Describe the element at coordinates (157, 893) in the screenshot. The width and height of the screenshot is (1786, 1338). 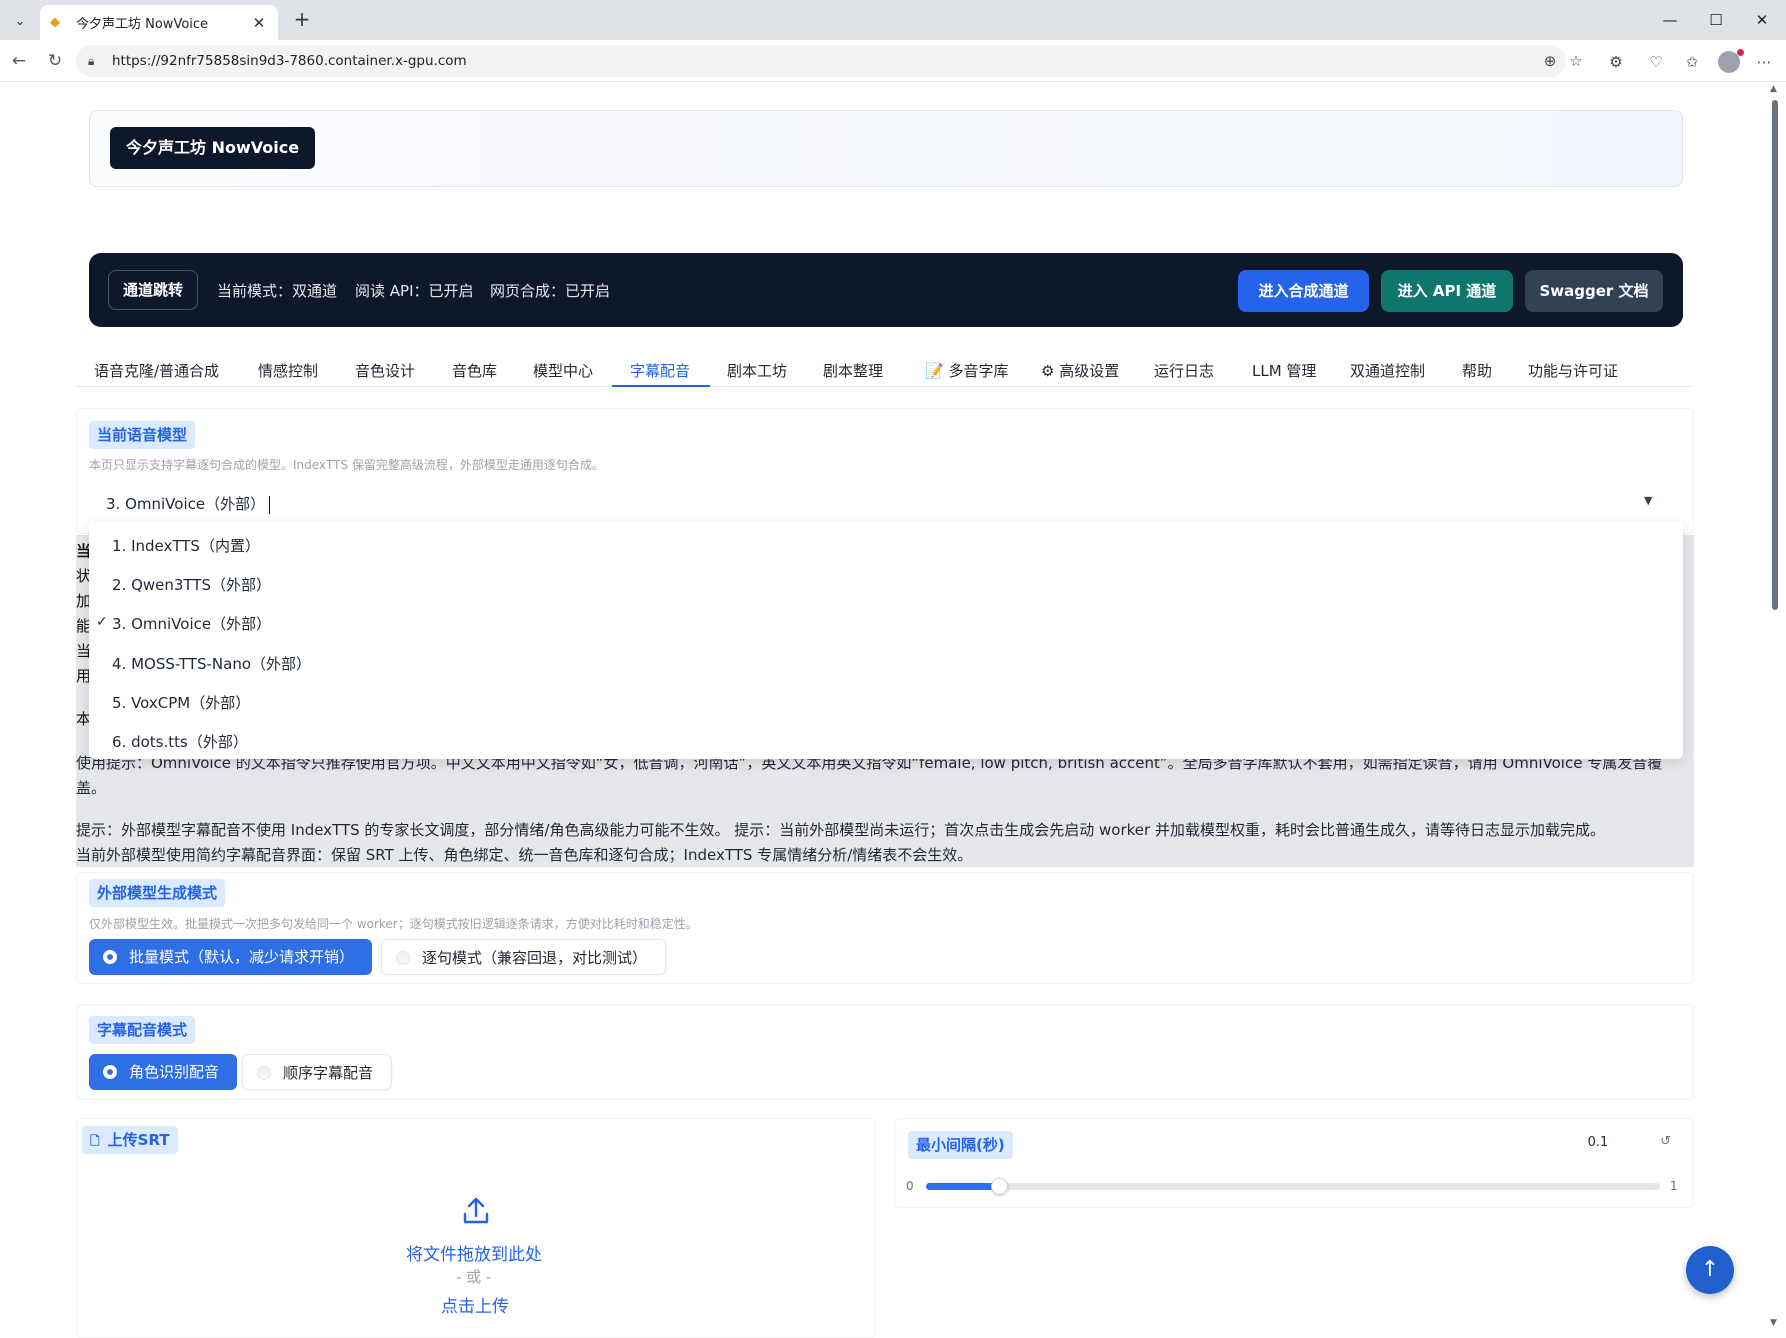
I see `gen-mode-label: 外部模型生成模式` at that location.